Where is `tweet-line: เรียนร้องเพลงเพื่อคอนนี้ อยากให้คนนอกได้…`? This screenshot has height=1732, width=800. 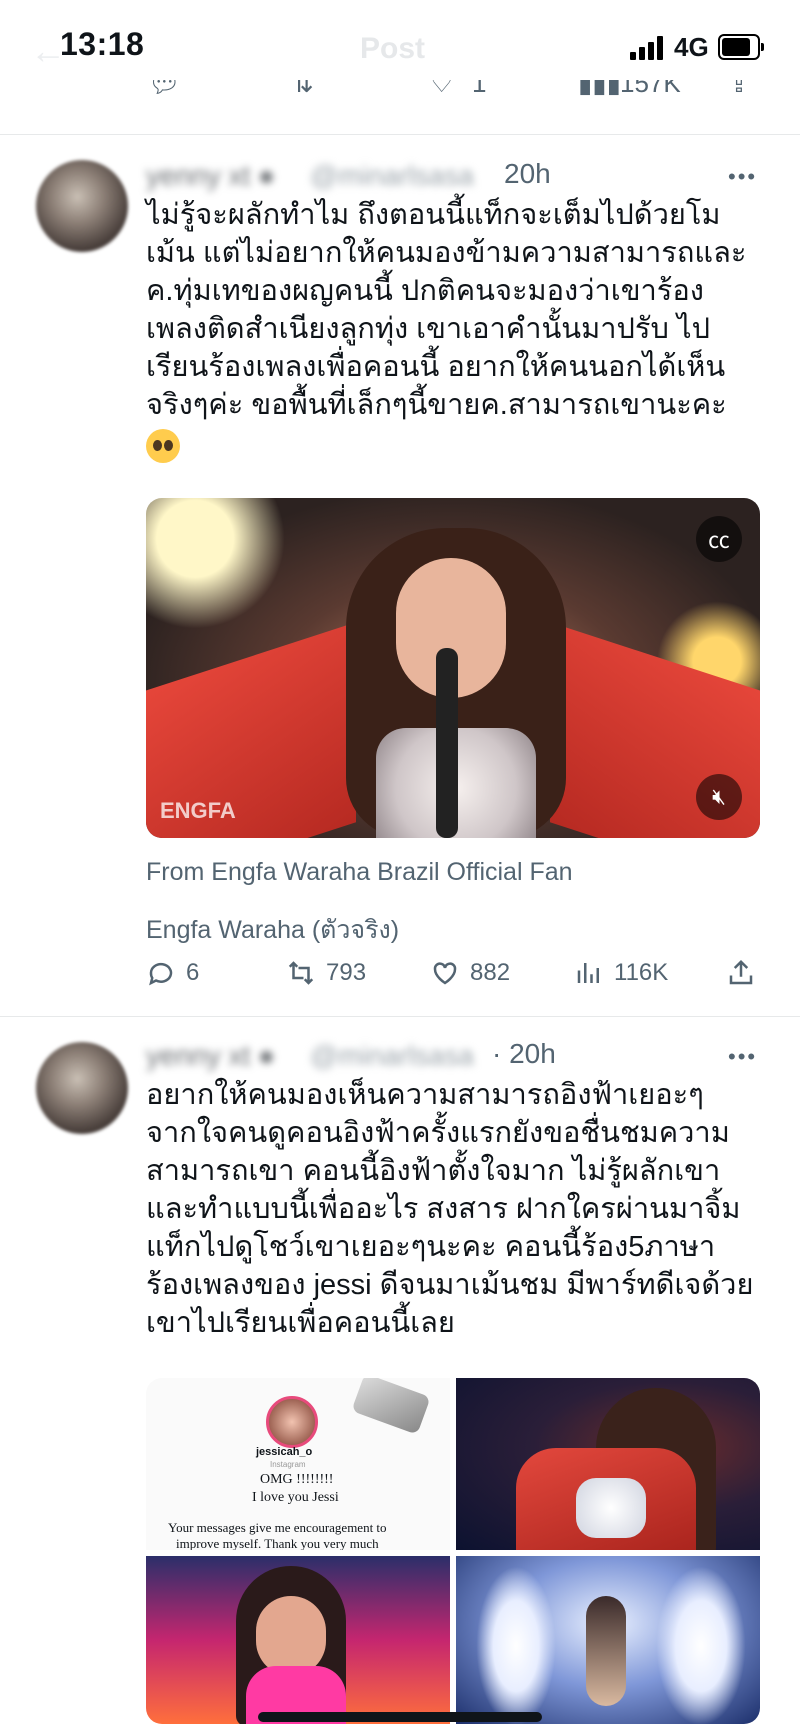
tweet-line: เรียนร้องเพลงเพื่อคอนนี้ อยากให้คนนอกได้… is located at coordinates (436, 367).